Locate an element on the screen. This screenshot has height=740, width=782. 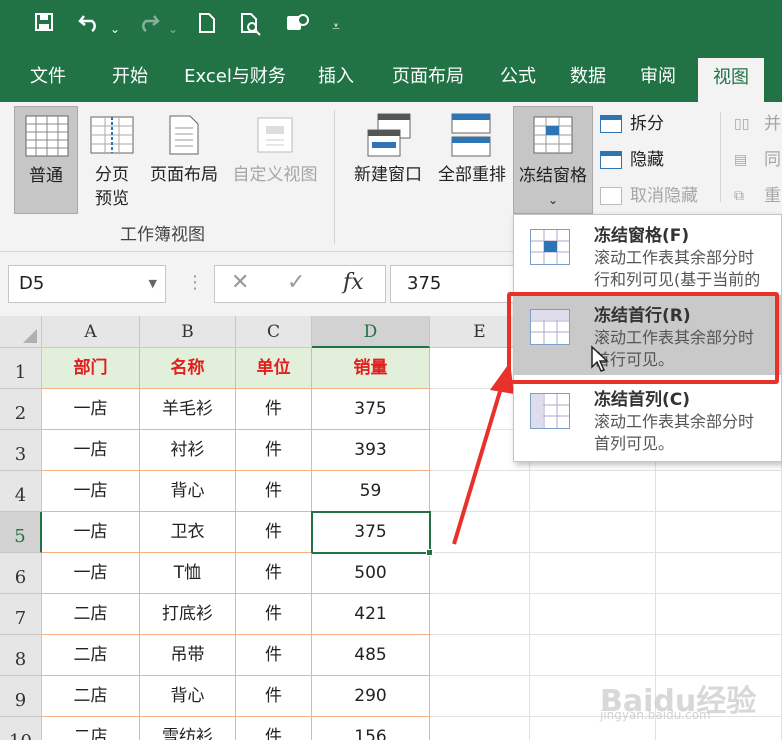
tab-review: 审阅 is located at coordinates (658, 78).